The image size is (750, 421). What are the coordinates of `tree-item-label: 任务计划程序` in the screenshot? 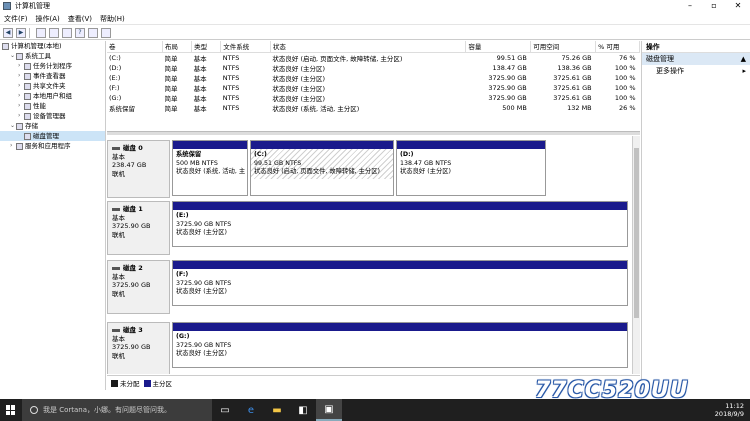 It's located at (52, 66).